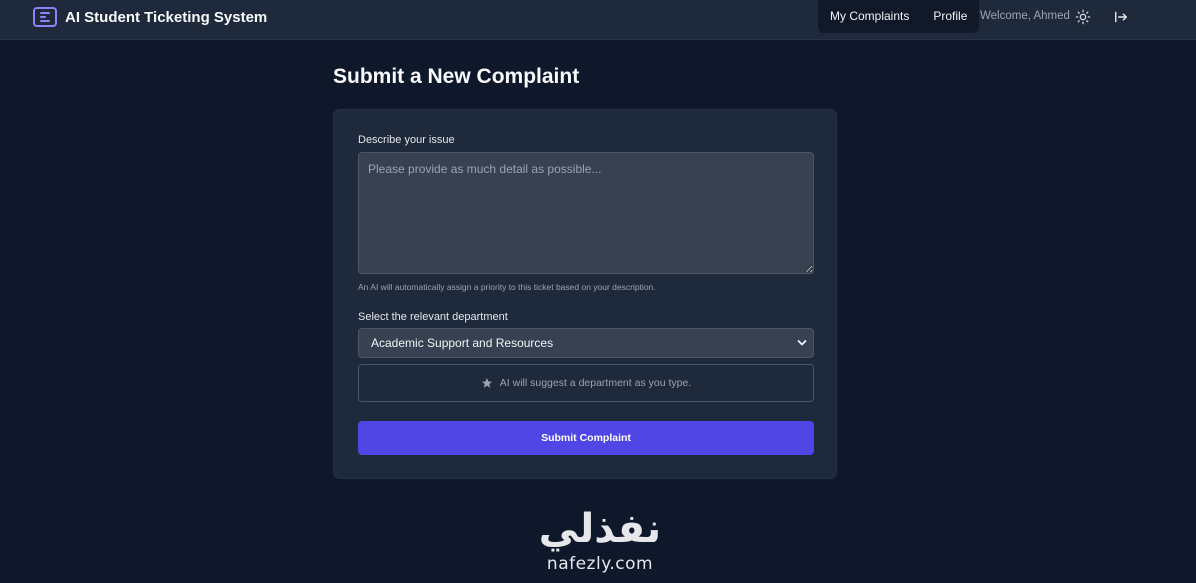 The height and width of the screenshot is (583, 1196). What do you see at coordinates (869, 16) in the screenshot?
I see `nav-my-complaints: My Complaints` at bounding box center [869, 16].